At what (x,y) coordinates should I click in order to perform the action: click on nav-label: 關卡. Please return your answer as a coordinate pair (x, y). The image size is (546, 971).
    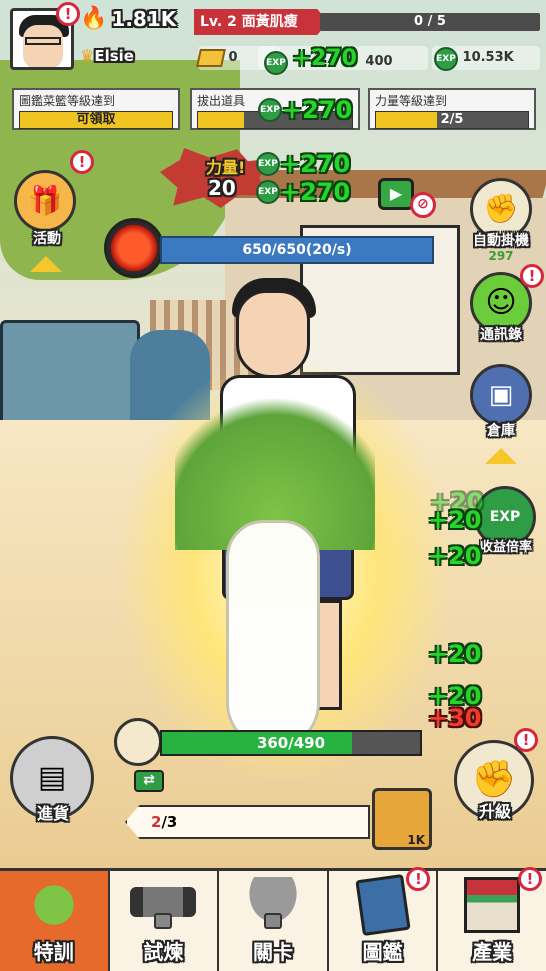
    Looking at the image, I should click on (272, 952).